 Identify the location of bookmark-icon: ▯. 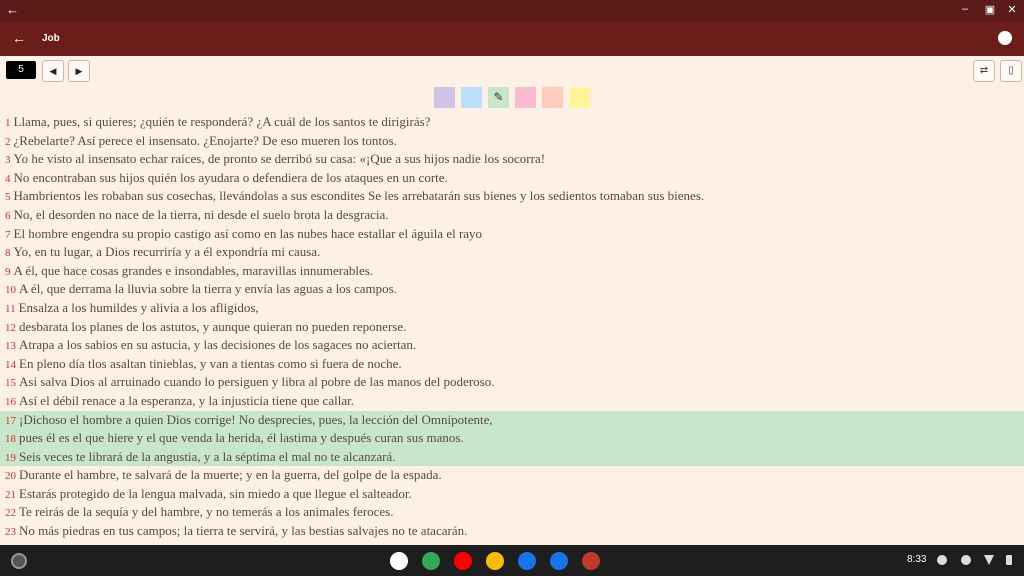
(1011, 71).